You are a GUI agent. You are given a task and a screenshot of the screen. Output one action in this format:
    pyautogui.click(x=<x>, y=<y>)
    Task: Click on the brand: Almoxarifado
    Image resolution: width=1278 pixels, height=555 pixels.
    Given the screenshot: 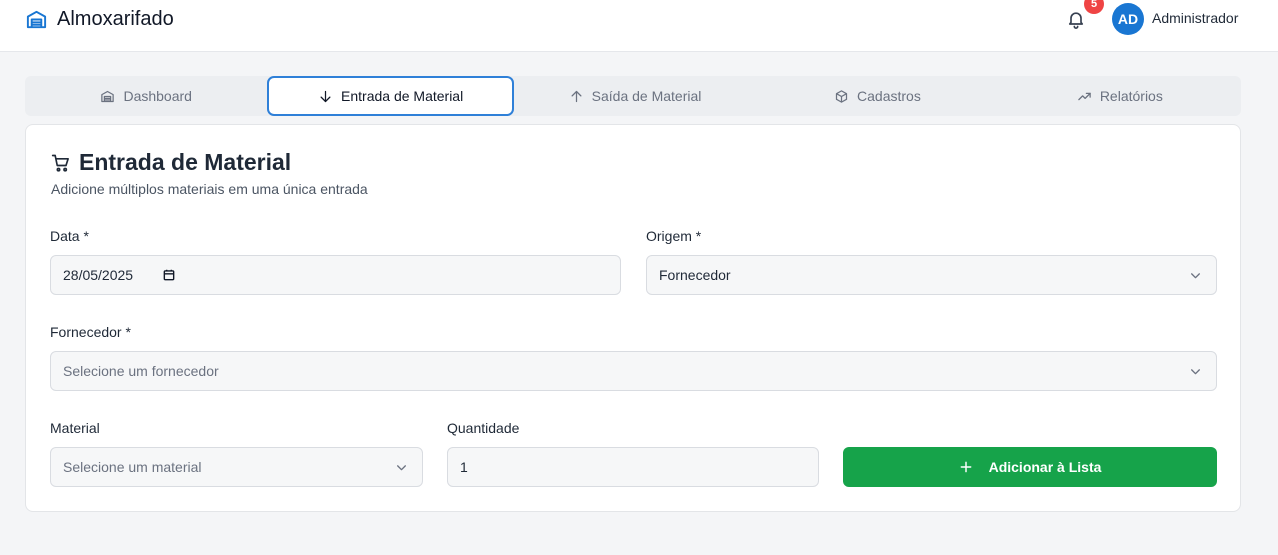 What is the action you would take?
    pyautogui.click(x=99, y=19)
    